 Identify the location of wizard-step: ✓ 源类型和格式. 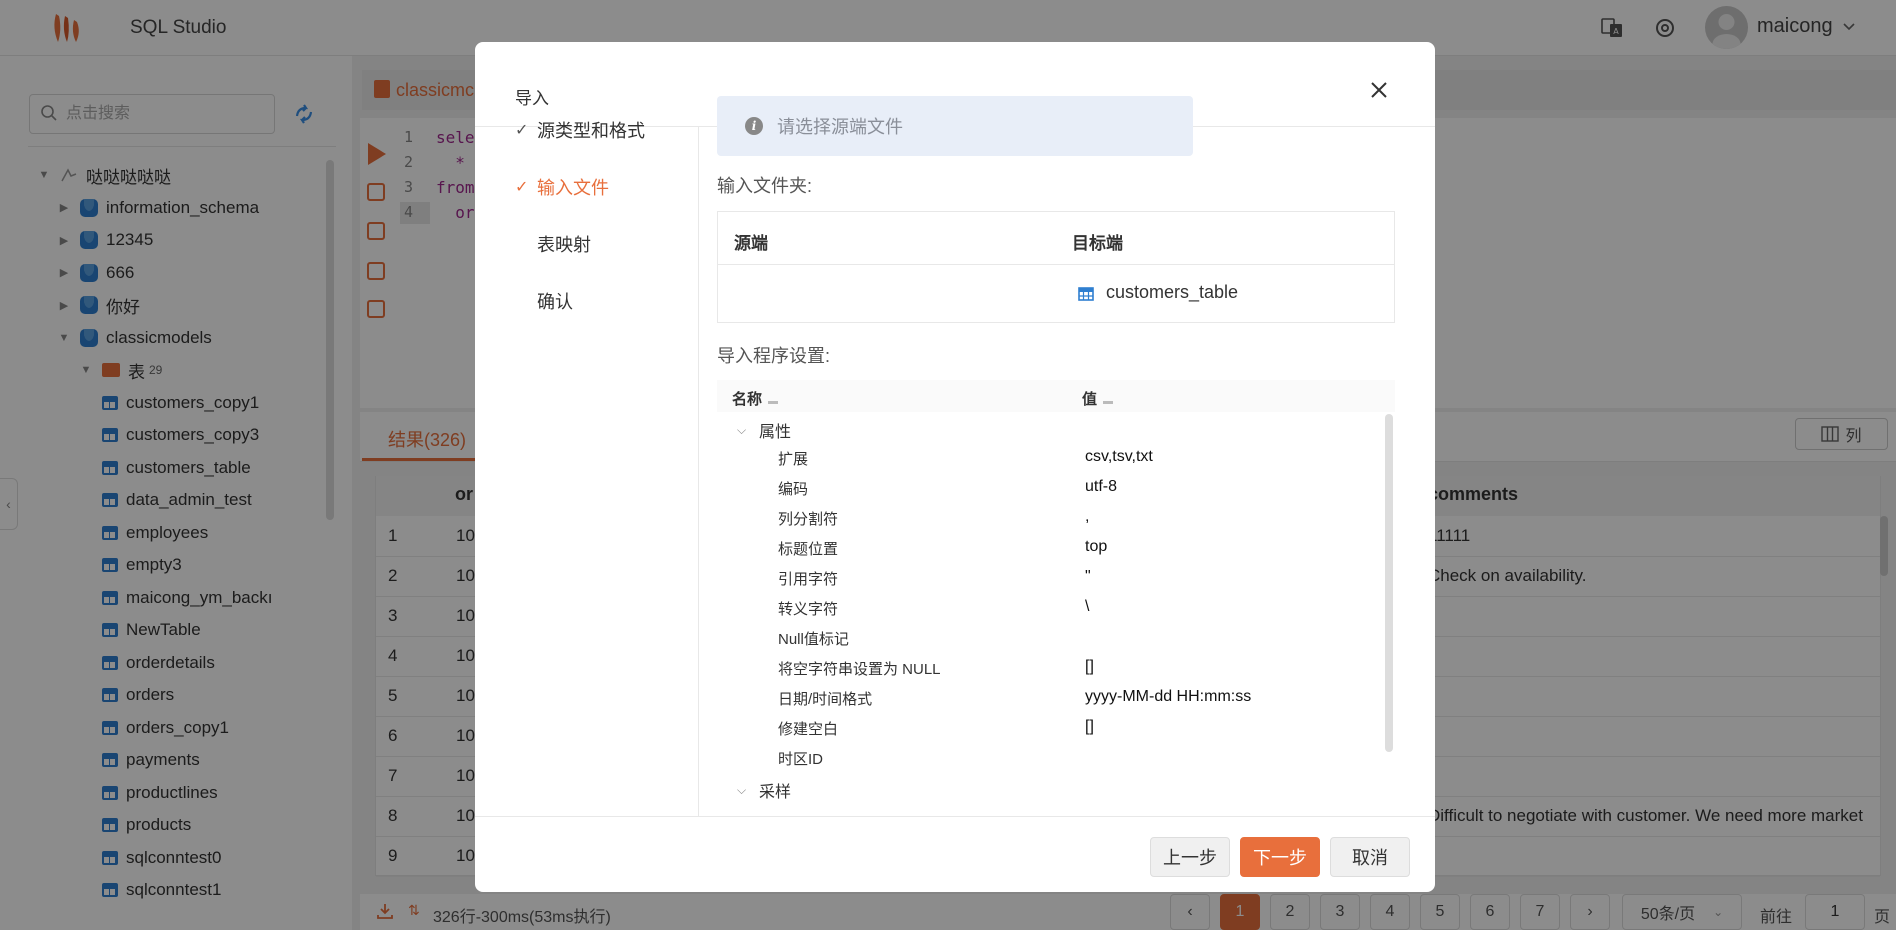
(580, 130).